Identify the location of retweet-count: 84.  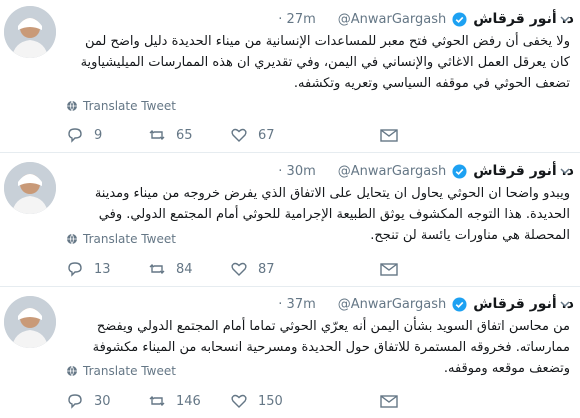
(184, 269).